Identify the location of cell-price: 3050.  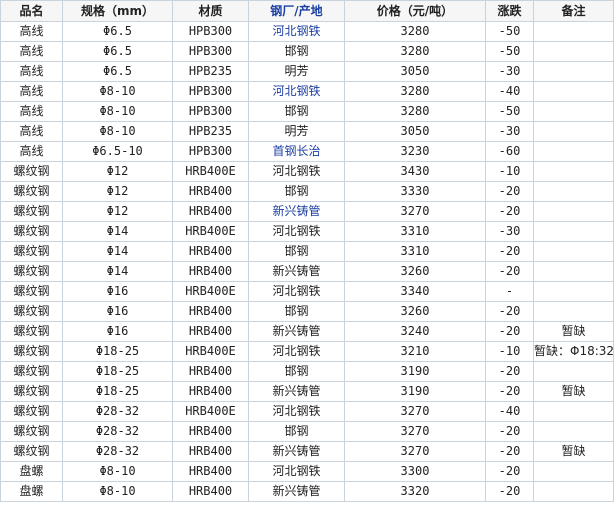
(415, 71).